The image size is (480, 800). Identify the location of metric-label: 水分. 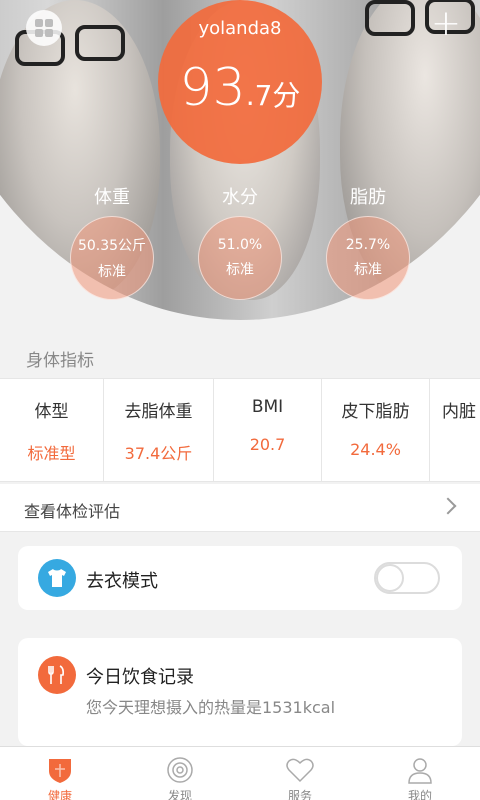
(240, 197).